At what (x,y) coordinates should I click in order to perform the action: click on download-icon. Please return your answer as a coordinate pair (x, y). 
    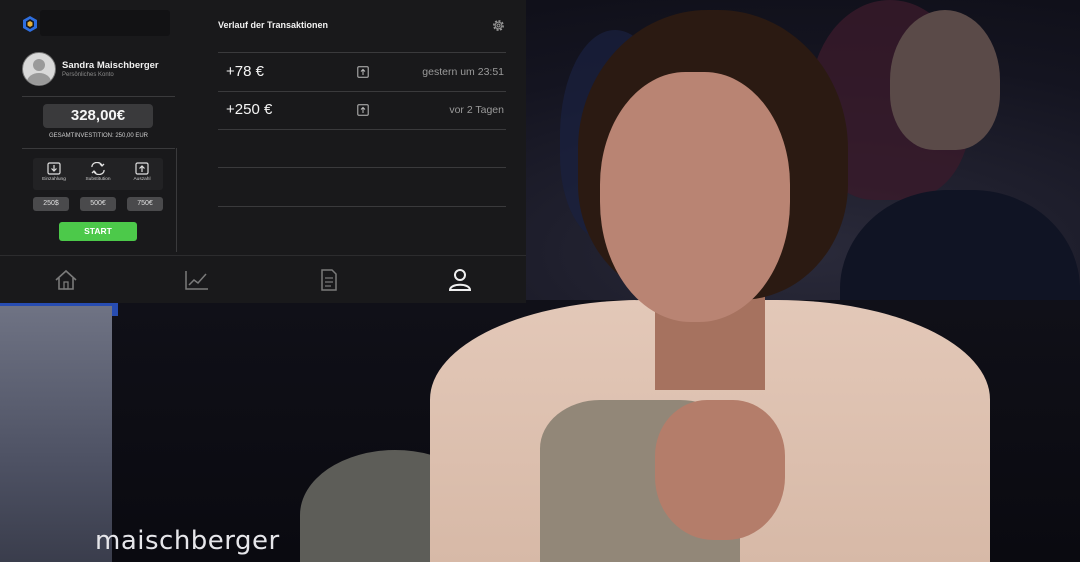
    Looking at the image, I should click on (54, 168).